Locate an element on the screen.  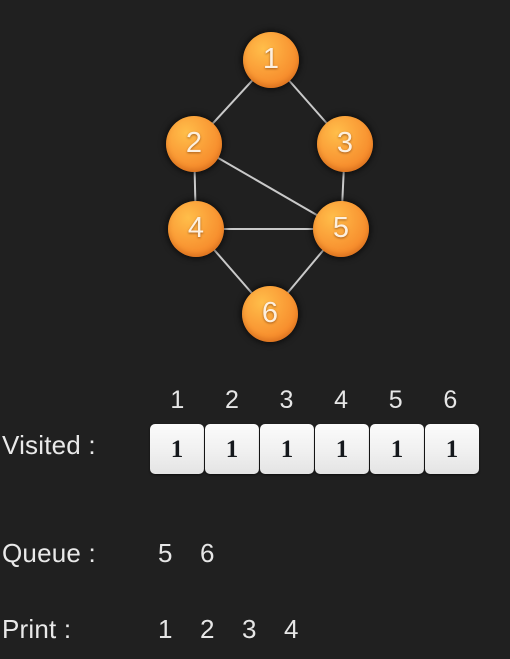
visited-column-header: 5 is located at coordinates (395, 400).